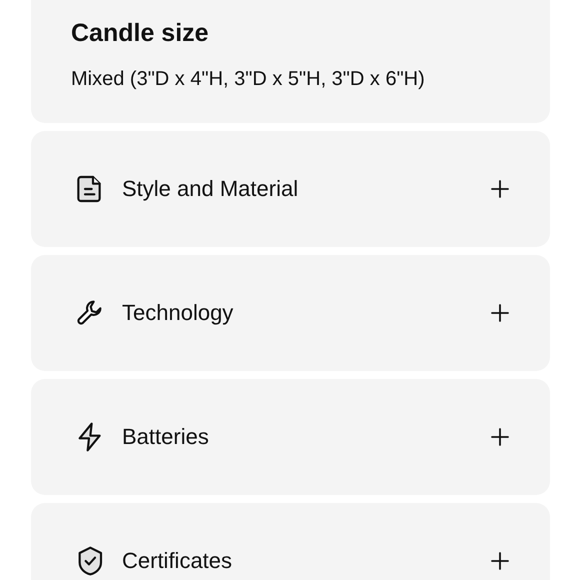  What do you see at coordinates (166, 437) in the screenshot?
I see `section-label: Batteries` at bounding box center [166, 437].